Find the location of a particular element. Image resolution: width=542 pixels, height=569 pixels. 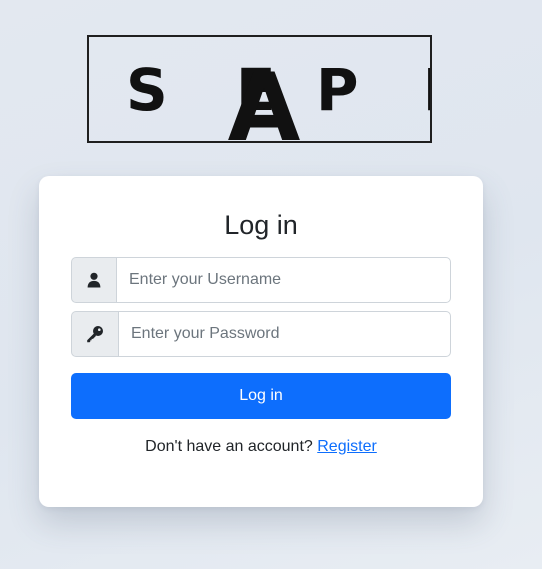

password-group is located at coordinates (261, 334).